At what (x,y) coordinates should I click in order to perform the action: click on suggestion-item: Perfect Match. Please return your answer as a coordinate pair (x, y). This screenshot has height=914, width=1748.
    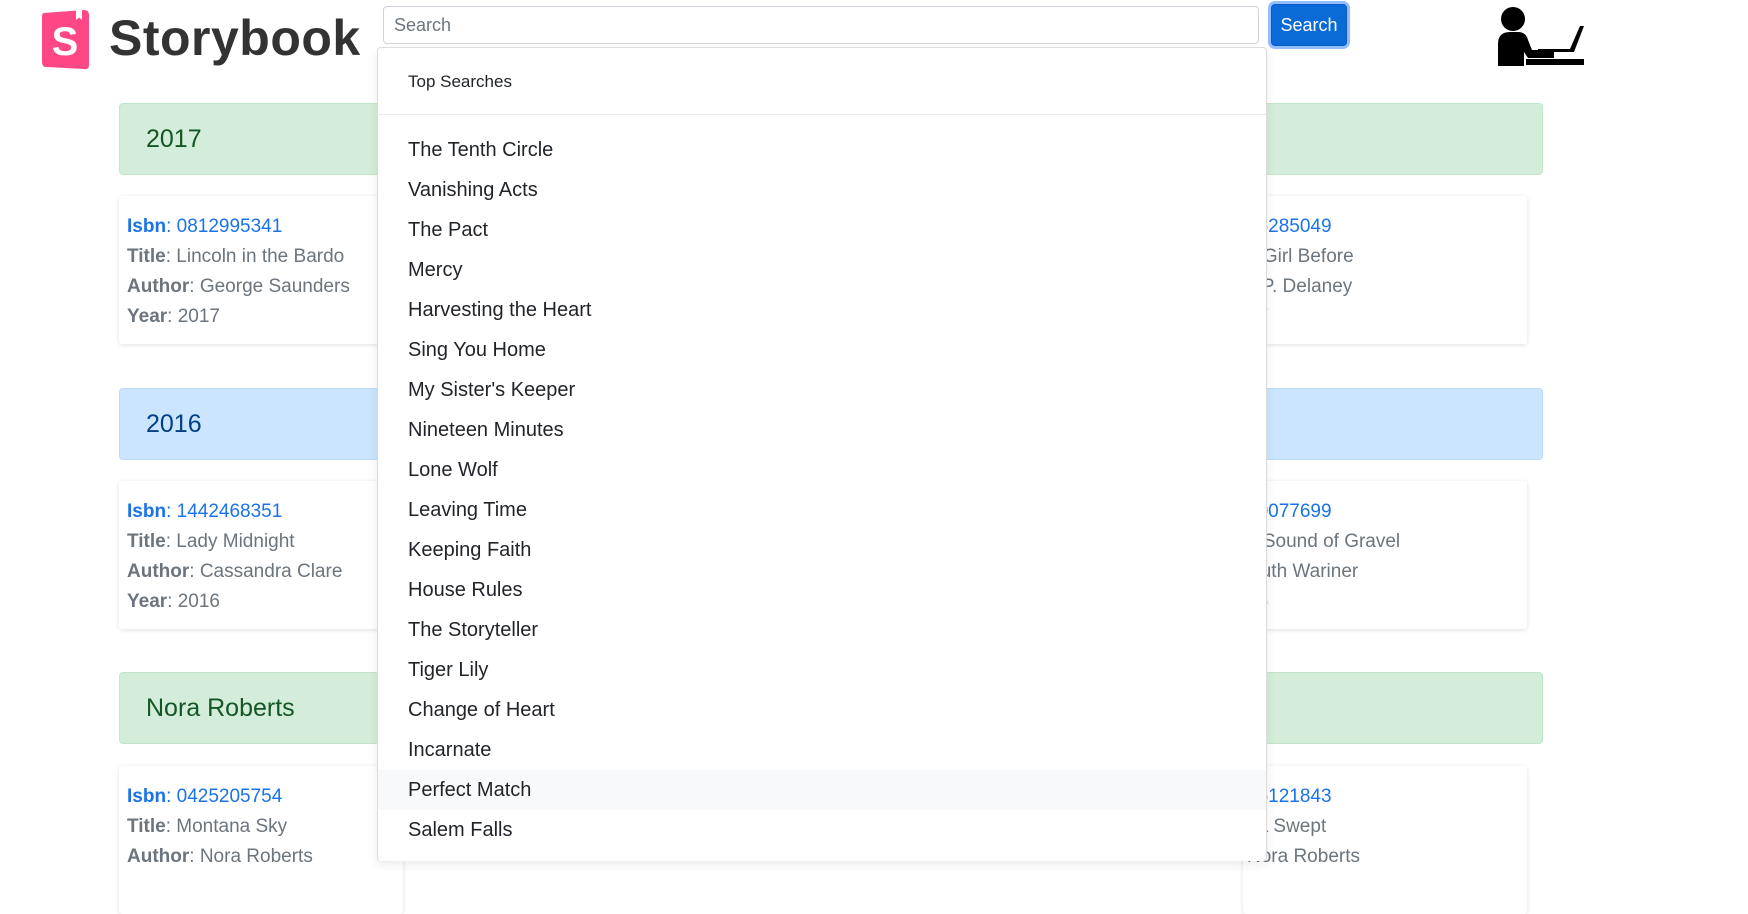
    Looking at the image, I should click on (822, 790).